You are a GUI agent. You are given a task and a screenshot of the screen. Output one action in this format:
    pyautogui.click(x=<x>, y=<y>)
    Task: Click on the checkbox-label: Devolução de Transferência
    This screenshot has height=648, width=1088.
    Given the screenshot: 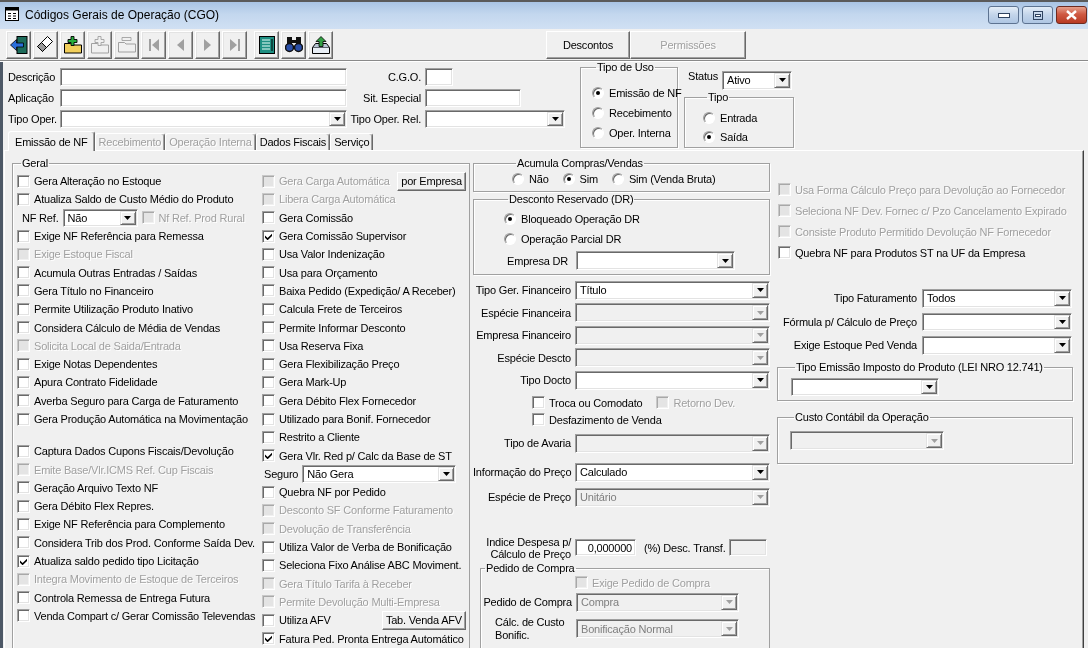 What is the action you would take?
    pyautogui.click(x=345, y=528)
    